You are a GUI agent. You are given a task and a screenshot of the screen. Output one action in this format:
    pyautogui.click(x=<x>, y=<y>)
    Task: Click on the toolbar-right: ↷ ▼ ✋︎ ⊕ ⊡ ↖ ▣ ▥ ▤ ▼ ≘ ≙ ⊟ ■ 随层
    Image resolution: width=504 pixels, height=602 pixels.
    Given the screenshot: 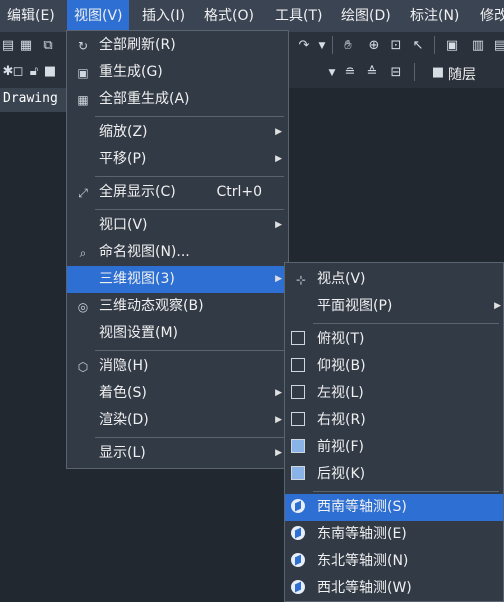 What is the action you would take?
    pyautogui.click(x=396, y=60)
    